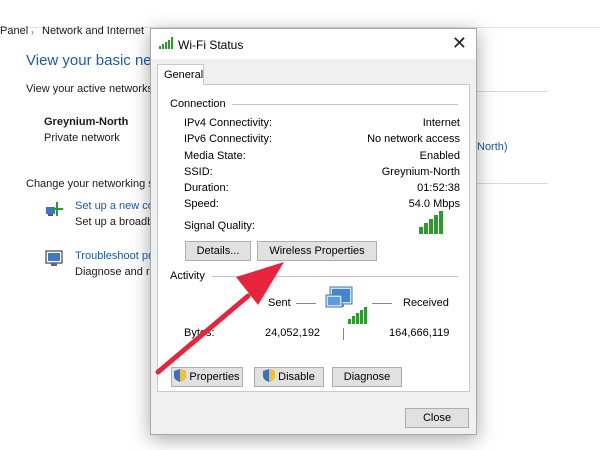 This screenshot has height=450, width=600. What do you see at coordinates (93, 31) in the screenshot?
I see `breadcrumb-network-internet: Network and Internet` at bounding box center [93, 31].